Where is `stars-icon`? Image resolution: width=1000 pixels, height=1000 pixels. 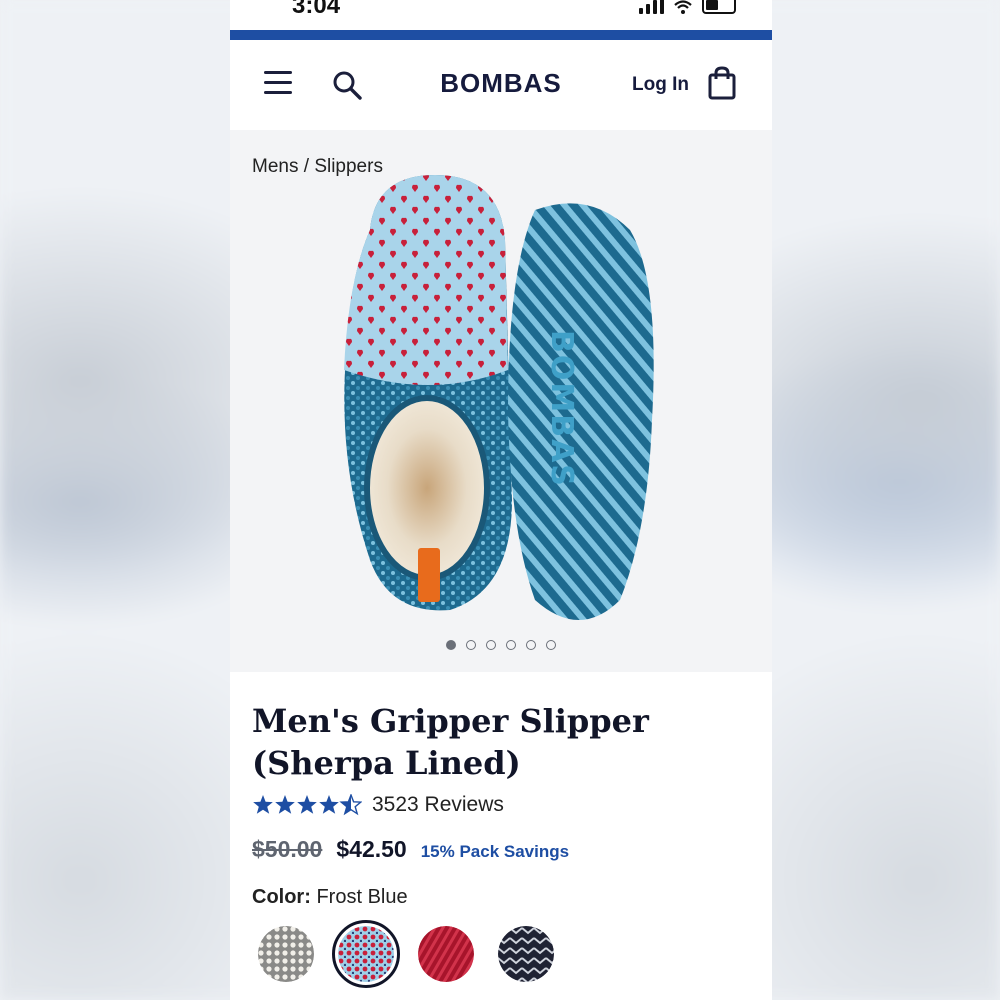 stars-icon is located at coordinates (307, 804).